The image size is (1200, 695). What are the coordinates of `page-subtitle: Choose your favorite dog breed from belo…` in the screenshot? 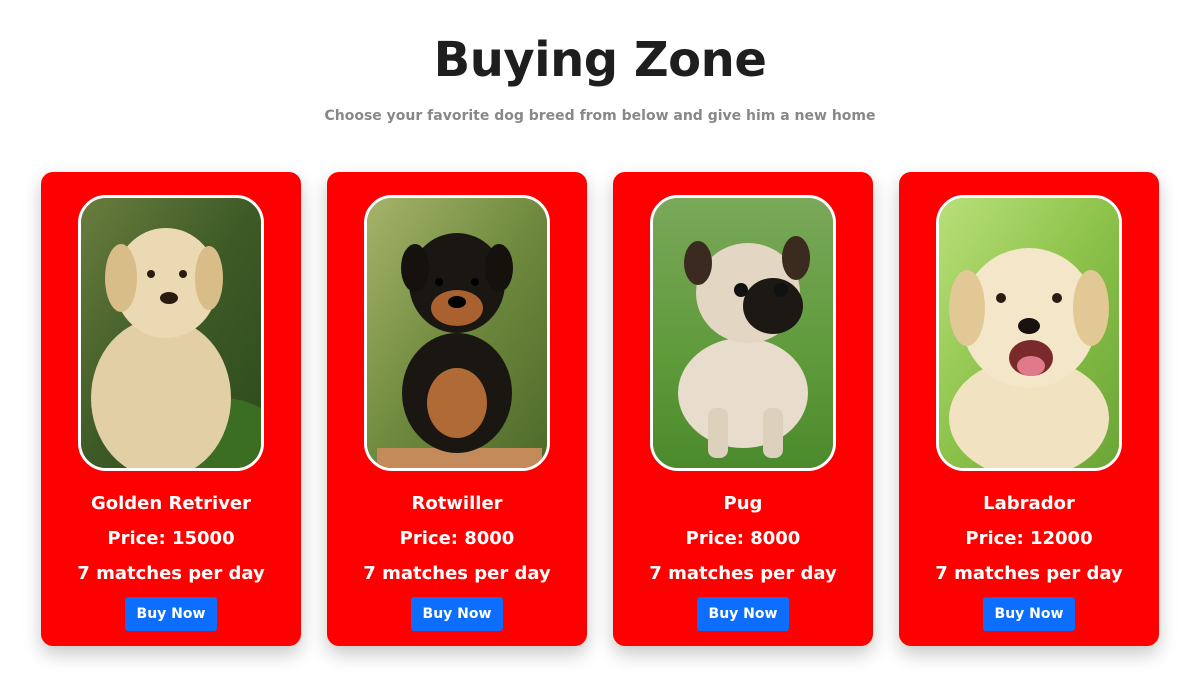 It's located at (600, 116).